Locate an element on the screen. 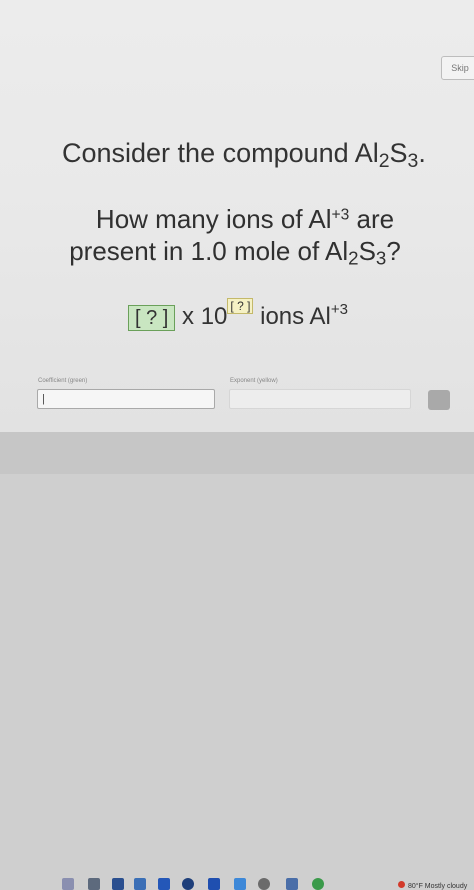 This screenshot has width=474, height=890. subscript-2: 2 is located at coordinates (384, 160).